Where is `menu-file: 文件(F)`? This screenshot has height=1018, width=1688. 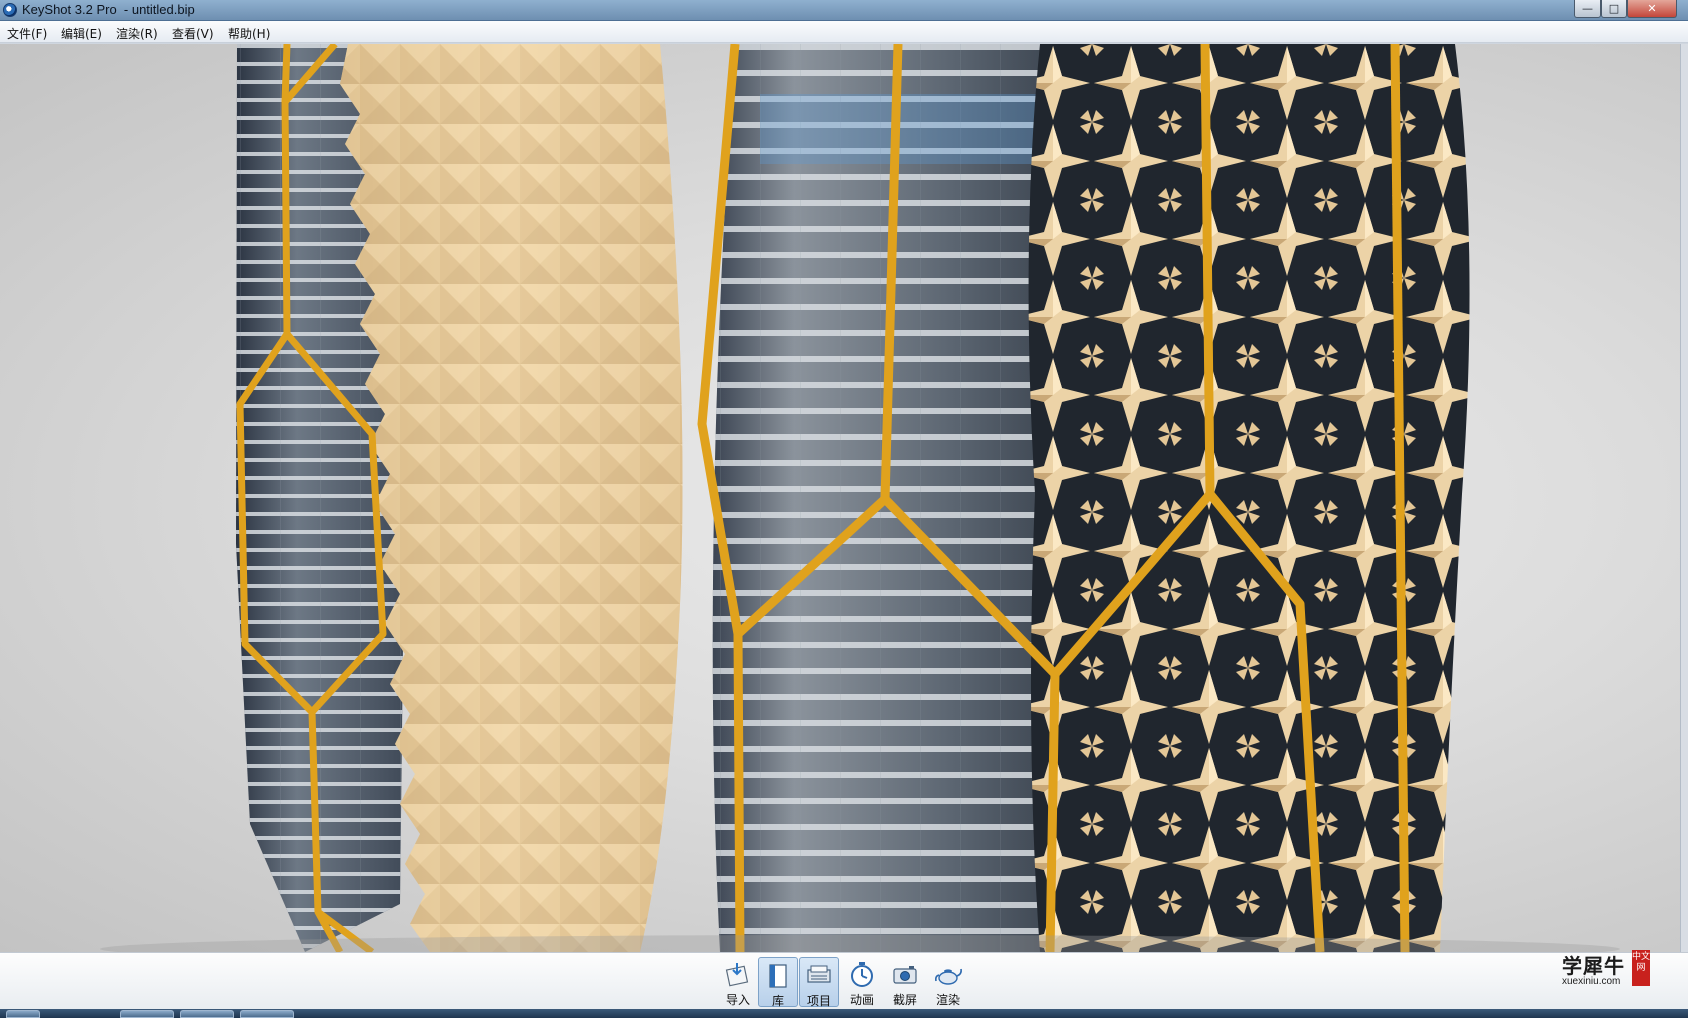 menu-file: 文件(F) is located at coordinates (27, 33).